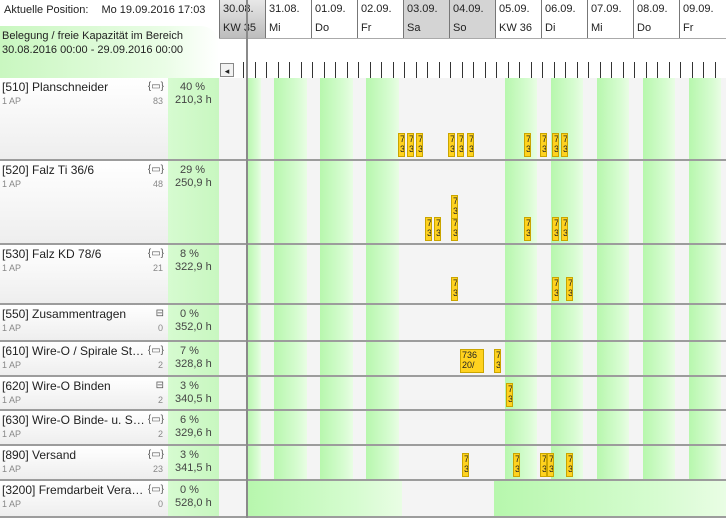 This screenshot has height=518, width=726. What do you see at coordinates (189, 386) in the screenshot?
I see `utilization-percent: 3 %` at bounding box center [189, 386].